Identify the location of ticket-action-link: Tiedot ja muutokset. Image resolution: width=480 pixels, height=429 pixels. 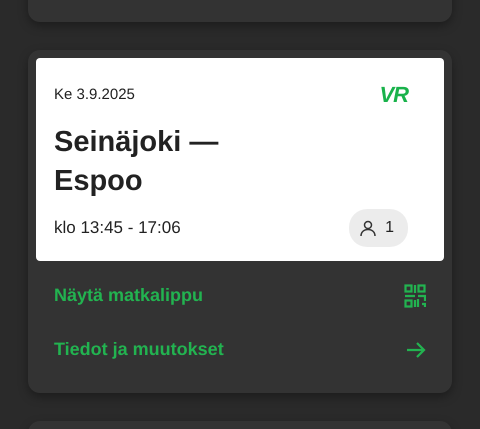
(240, 349).